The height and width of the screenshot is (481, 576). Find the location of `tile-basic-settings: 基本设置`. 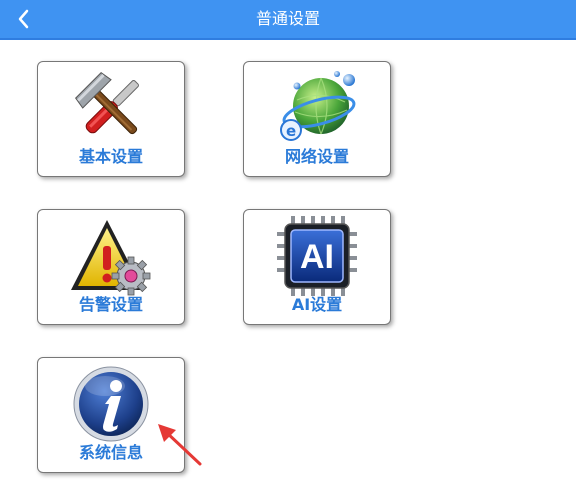

tile-basic-settings: 基本设置 is located at coordinates (111, 119).